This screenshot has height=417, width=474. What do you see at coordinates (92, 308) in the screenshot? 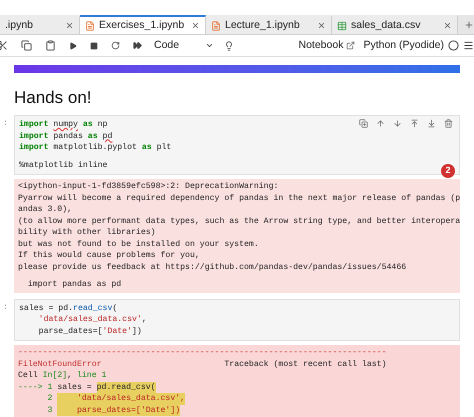
I see `code-token: read_csv` at bounding box center [92, 308].